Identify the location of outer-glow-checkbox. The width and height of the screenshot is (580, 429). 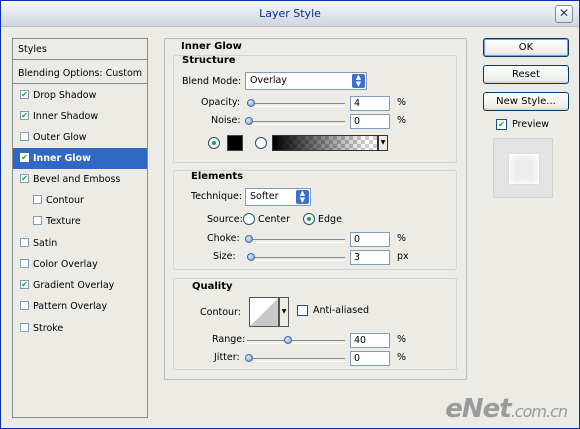
(24, 136).